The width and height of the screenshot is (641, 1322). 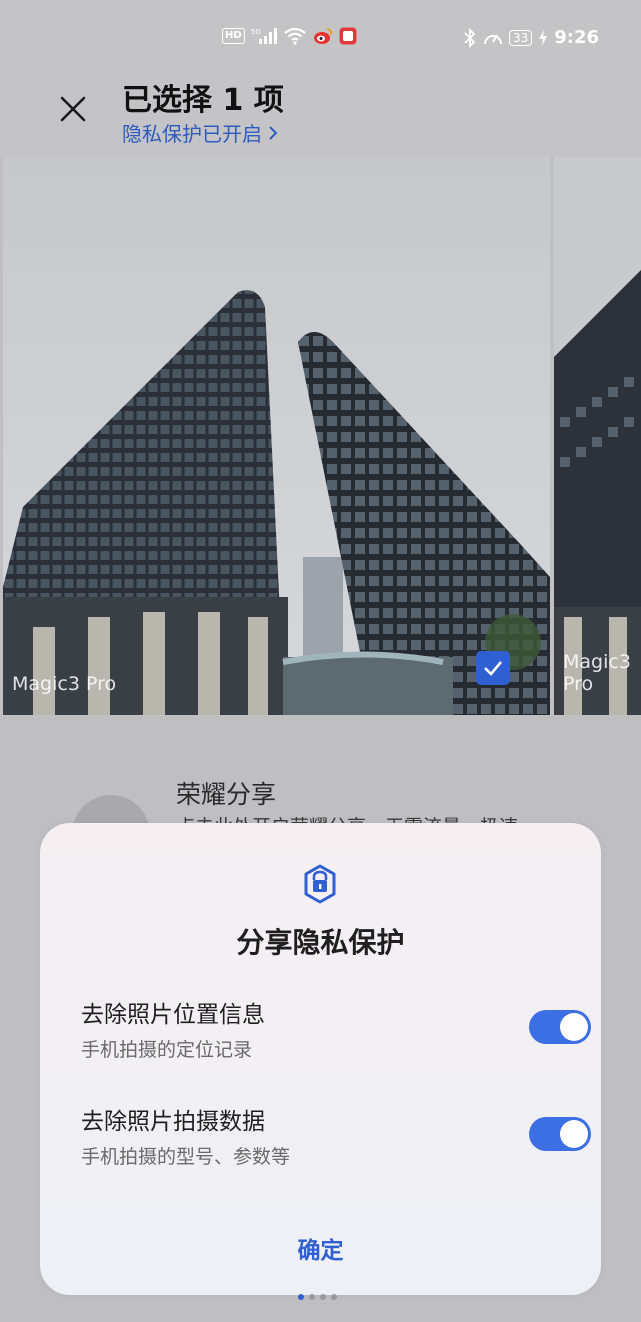 I want to click on confirm-button: 确定, so click(x=320, y=1248).